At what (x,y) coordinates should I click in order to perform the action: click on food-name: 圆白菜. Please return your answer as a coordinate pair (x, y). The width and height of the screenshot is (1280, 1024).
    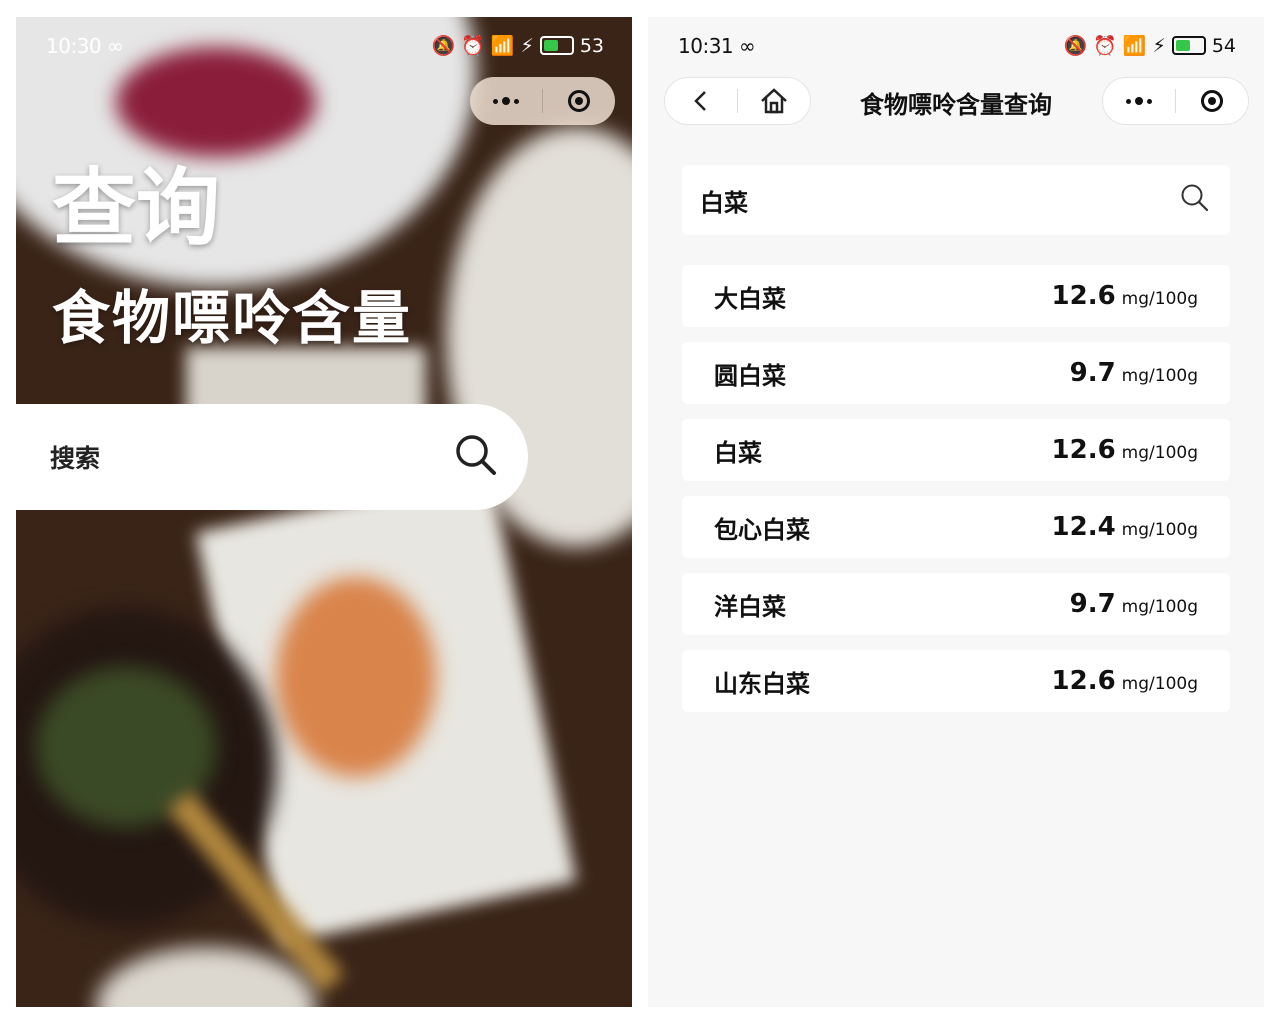
    Looking at the image, I should click on (750, 375).